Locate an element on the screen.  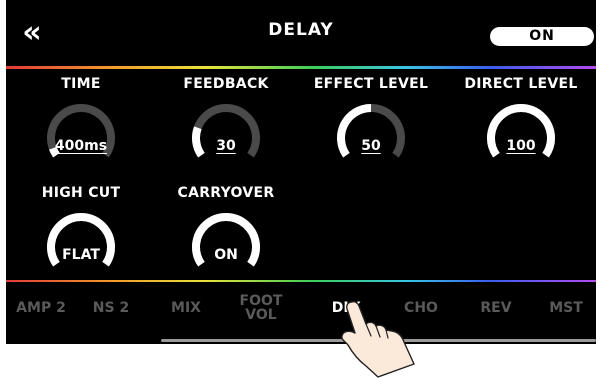
tab-amp-2: AMP 2 is located at coordinates (41, 308).